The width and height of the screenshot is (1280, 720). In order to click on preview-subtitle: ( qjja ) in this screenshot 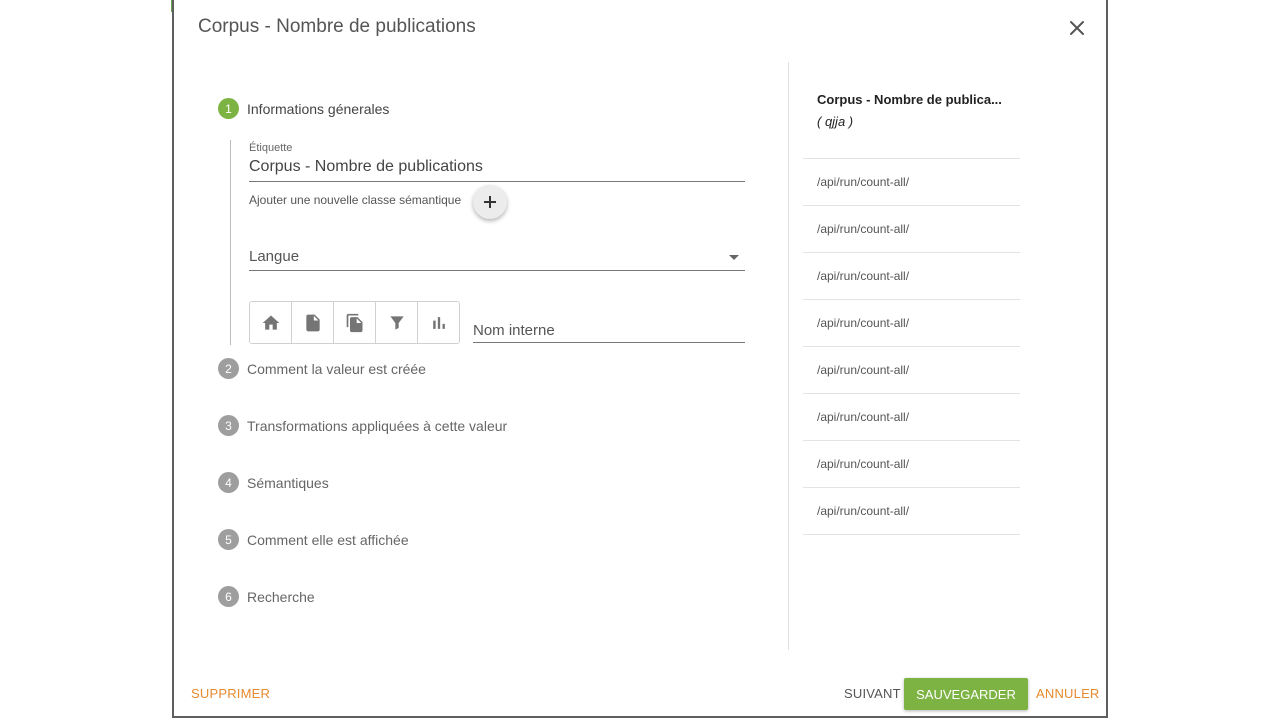, I will do `click(835, 121)`.